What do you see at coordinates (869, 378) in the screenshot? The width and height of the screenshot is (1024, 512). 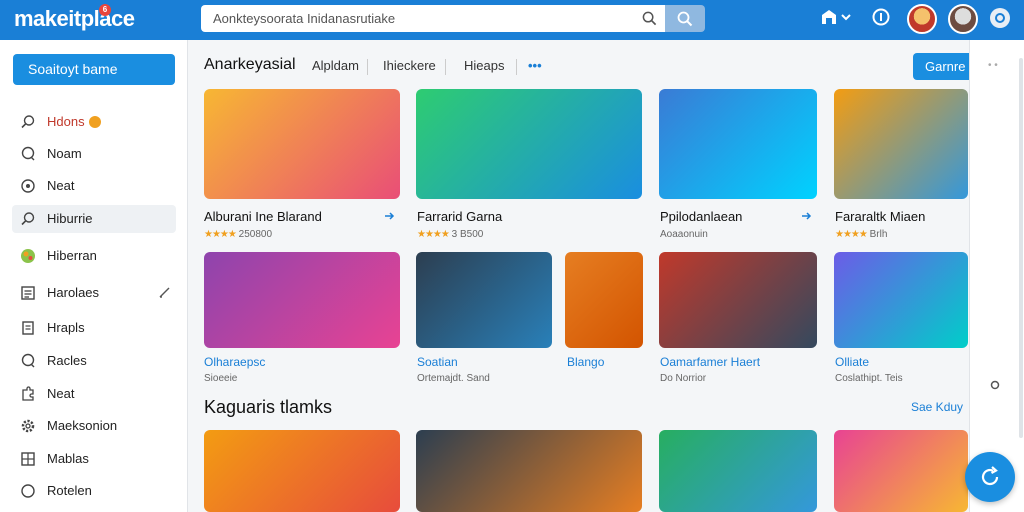 I see `game-card-meta: Coslathipt. Teis` at bounding box center [869, 378].